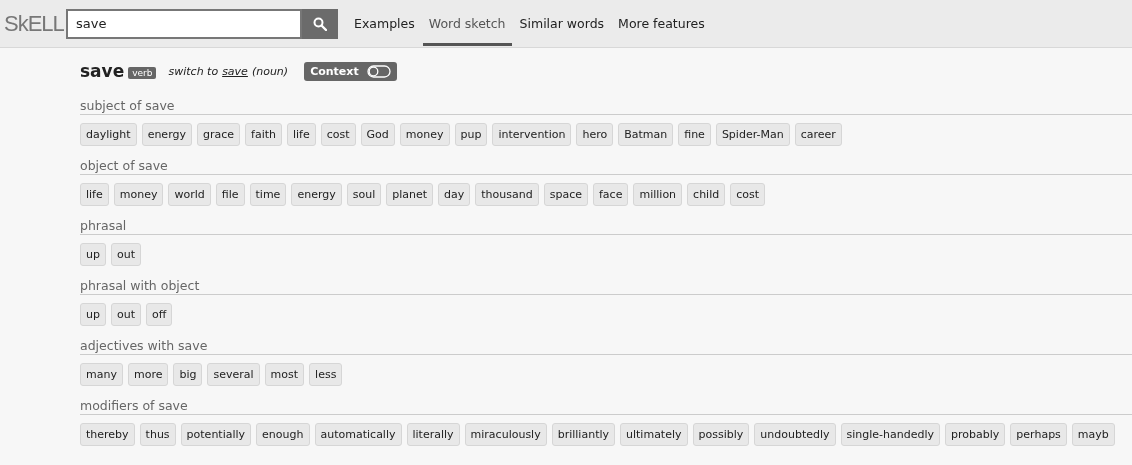 Image resolution: width=1132 pixels, height=465 pixels. I want to click on nav-tab: Word sketch, so click(467, 23).